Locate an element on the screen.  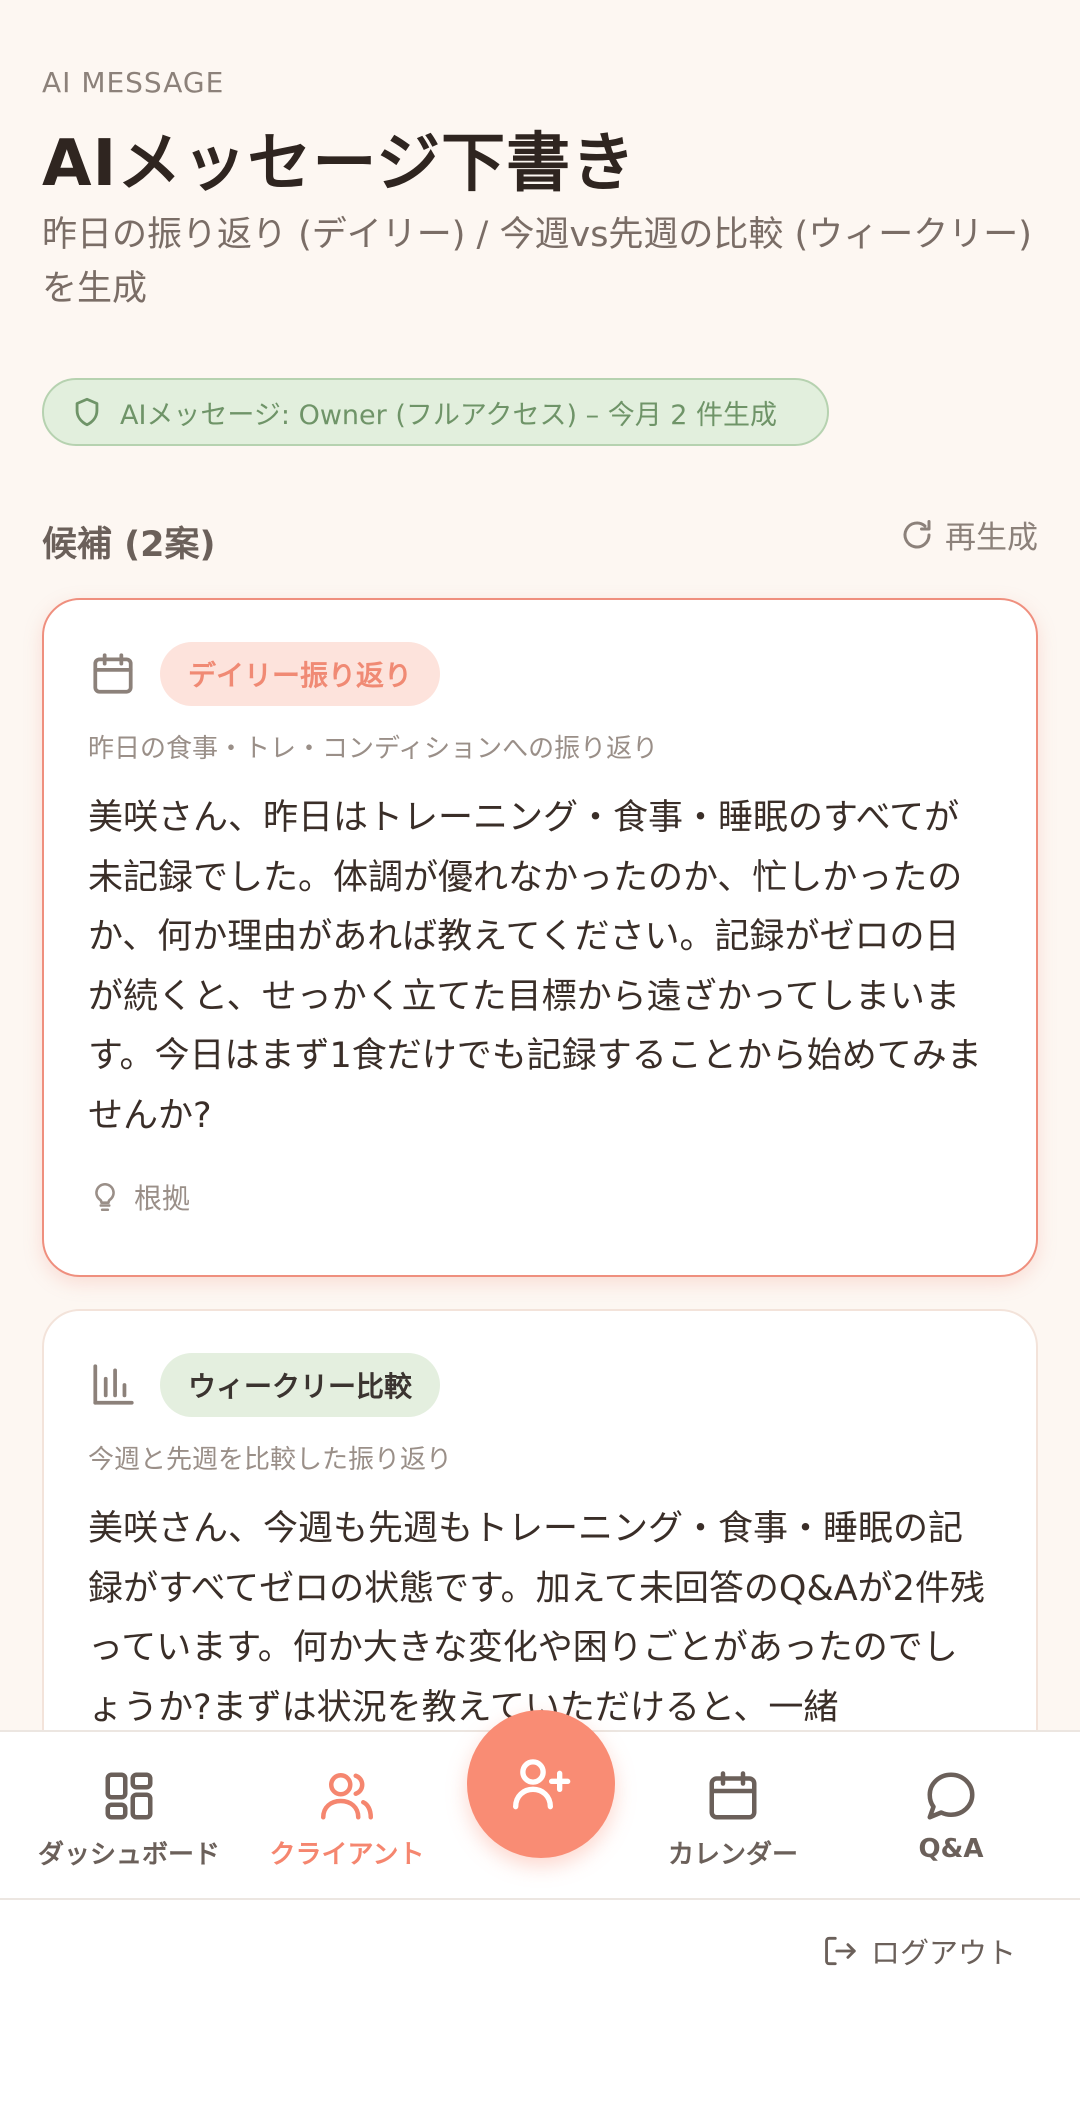
bar-chart-icon is located at coordinates (113, 1384).